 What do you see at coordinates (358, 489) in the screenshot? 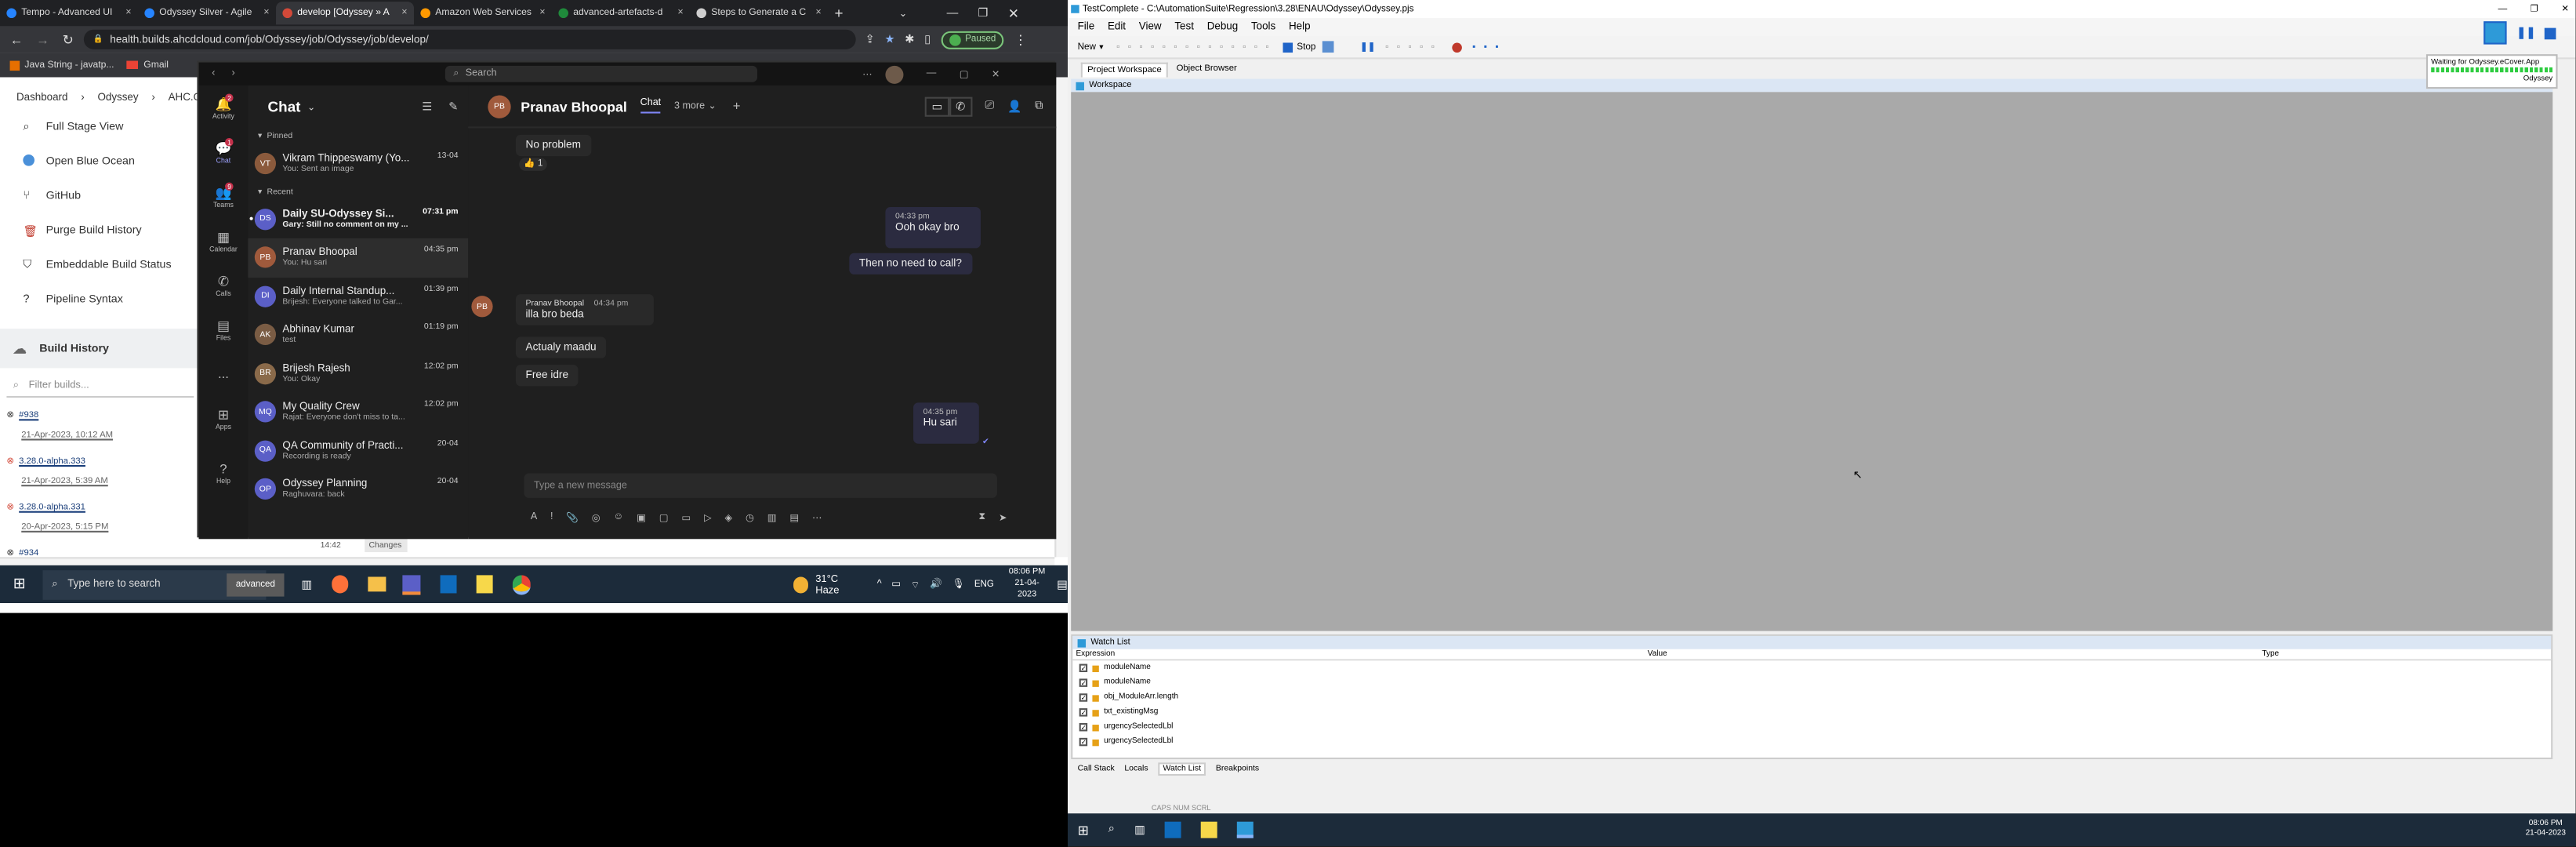
I see `chat-item: OP Odyssey Planning Raghuvara: back 20-04` at bounding box center [358, 489].